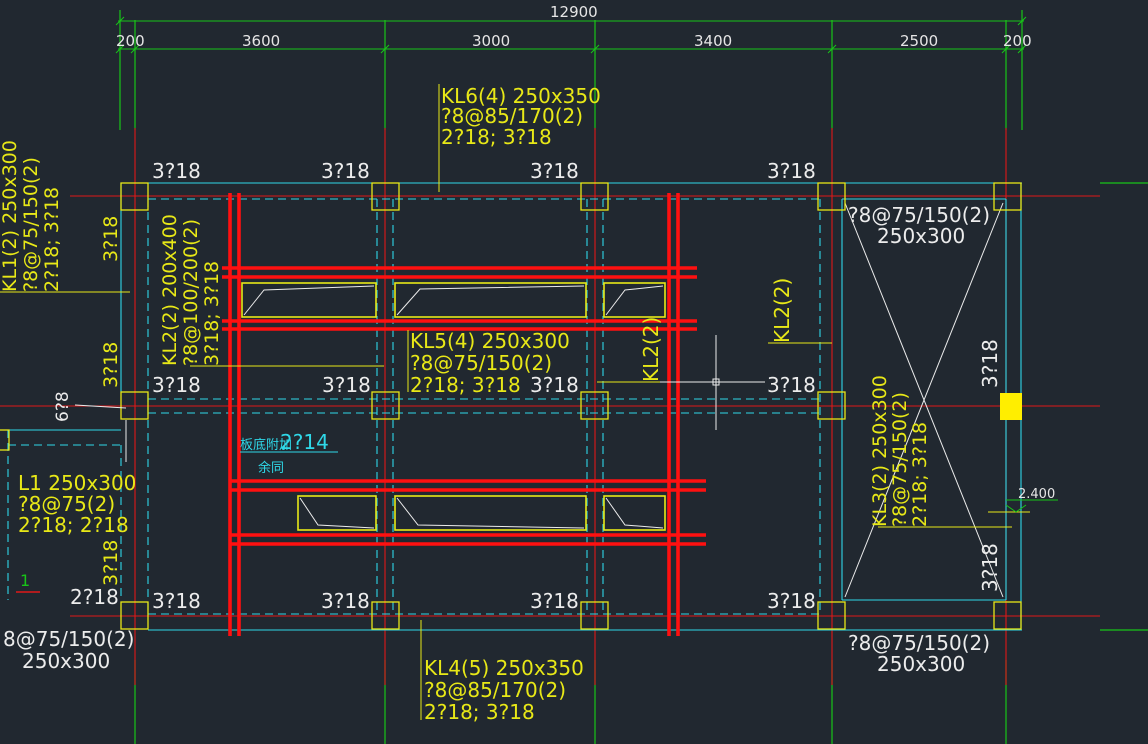  Describe the element at coordinates (880, 451) in the screenshot. I see `kl3-name: KL3(2) 250x300` at that location.